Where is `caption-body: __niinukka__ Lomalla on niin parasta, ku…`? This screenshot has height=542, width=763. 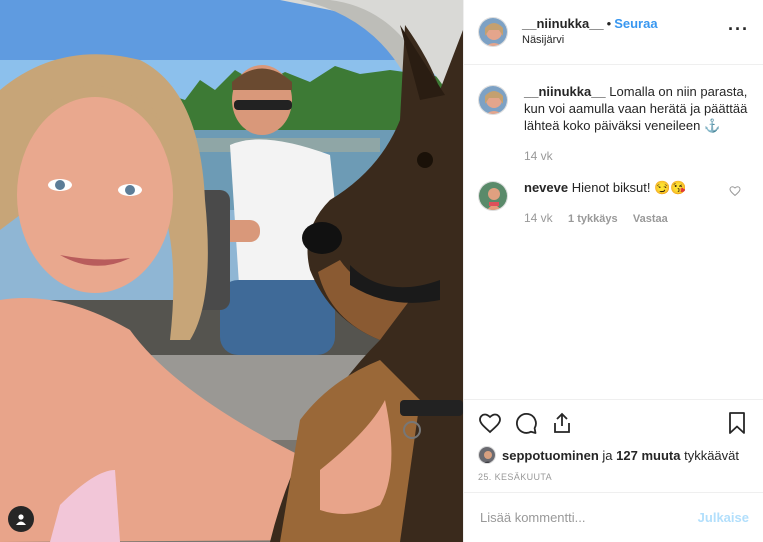 caption-body: __niinukka__ Lomalla on niin parasta, ku… is located at coordinates (636, 124).